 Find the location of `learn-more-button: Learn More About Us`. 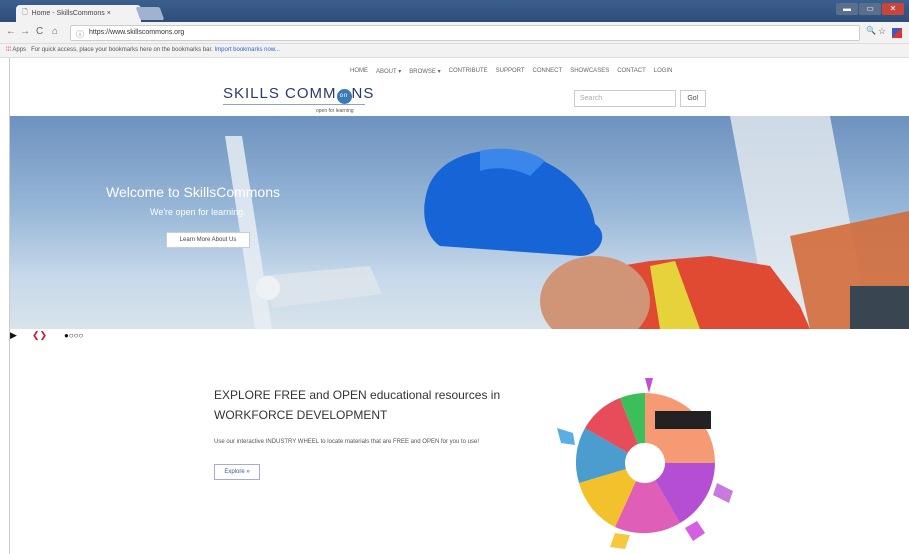

learn-more-button: Learn More About Us is located at coordinates (208, 240).